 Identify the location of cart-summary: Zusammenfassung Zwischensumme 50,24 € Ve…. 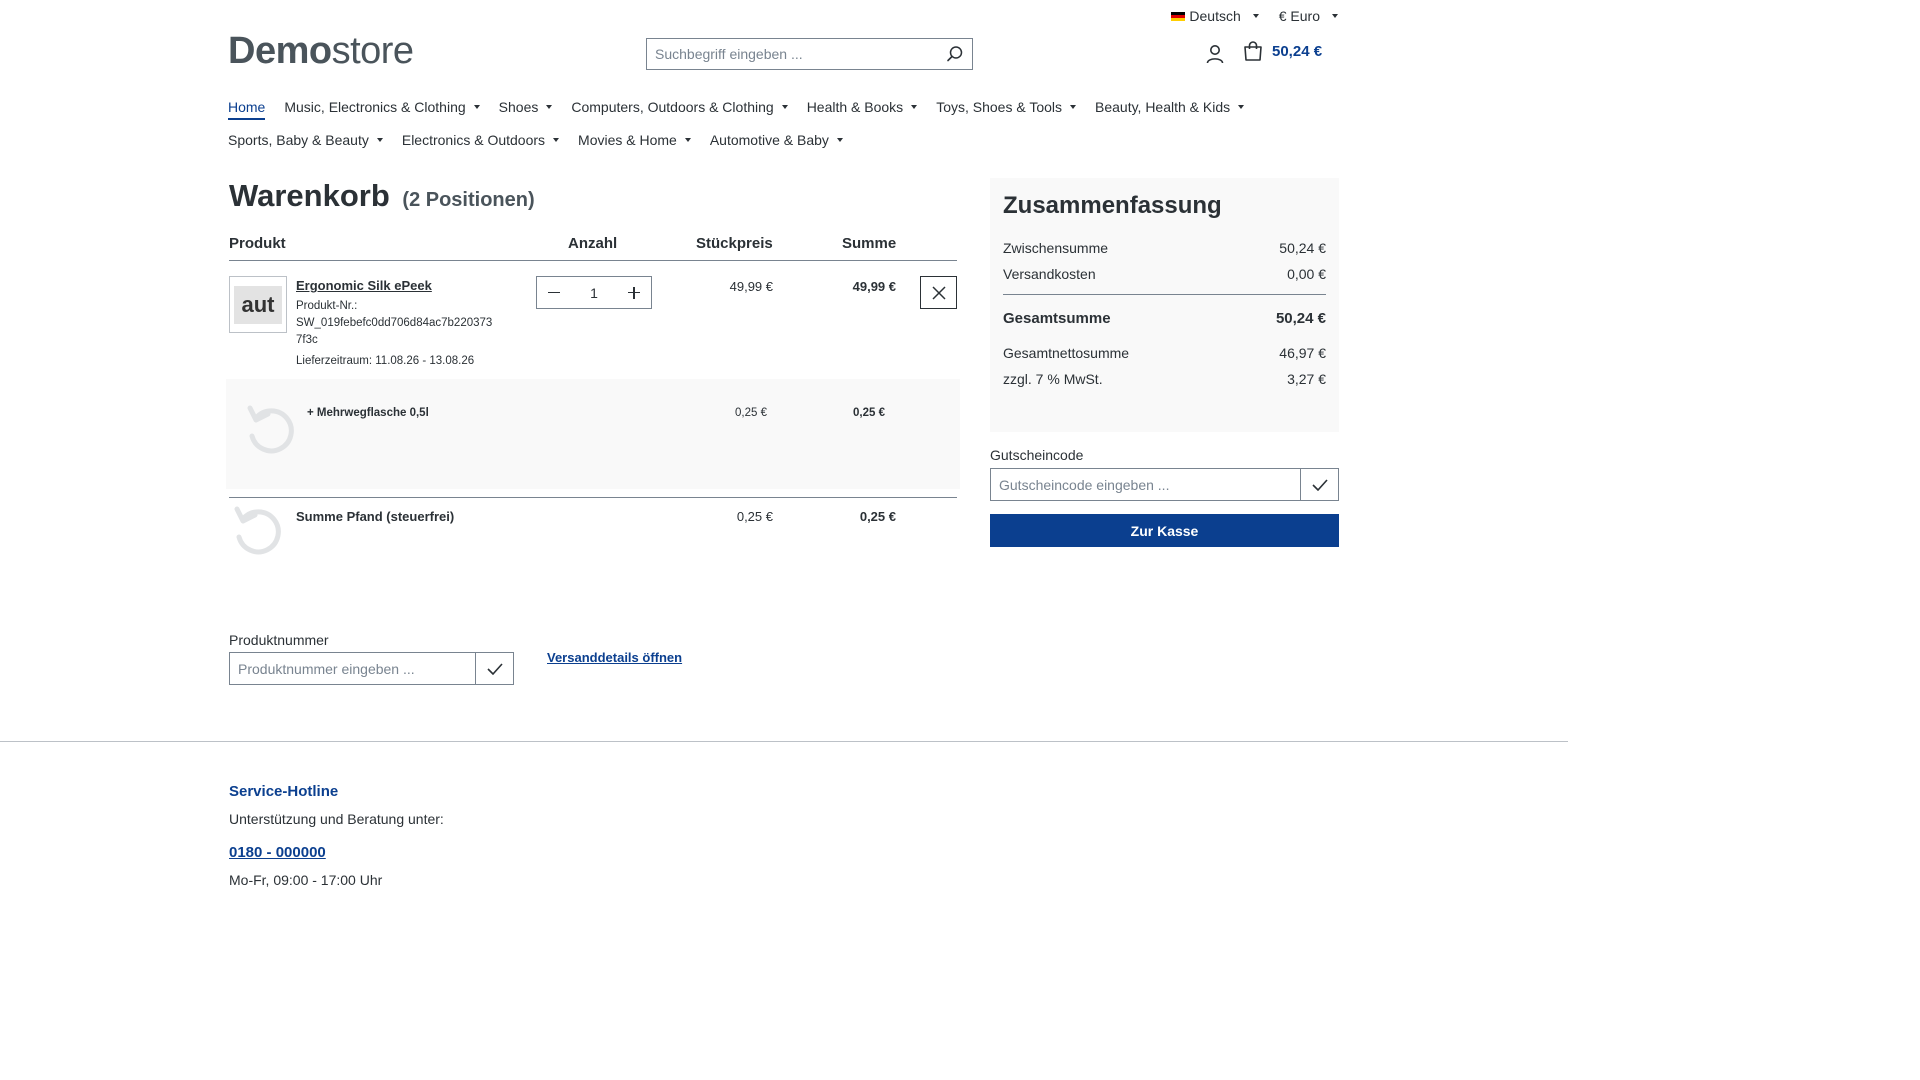
(1164, 305).